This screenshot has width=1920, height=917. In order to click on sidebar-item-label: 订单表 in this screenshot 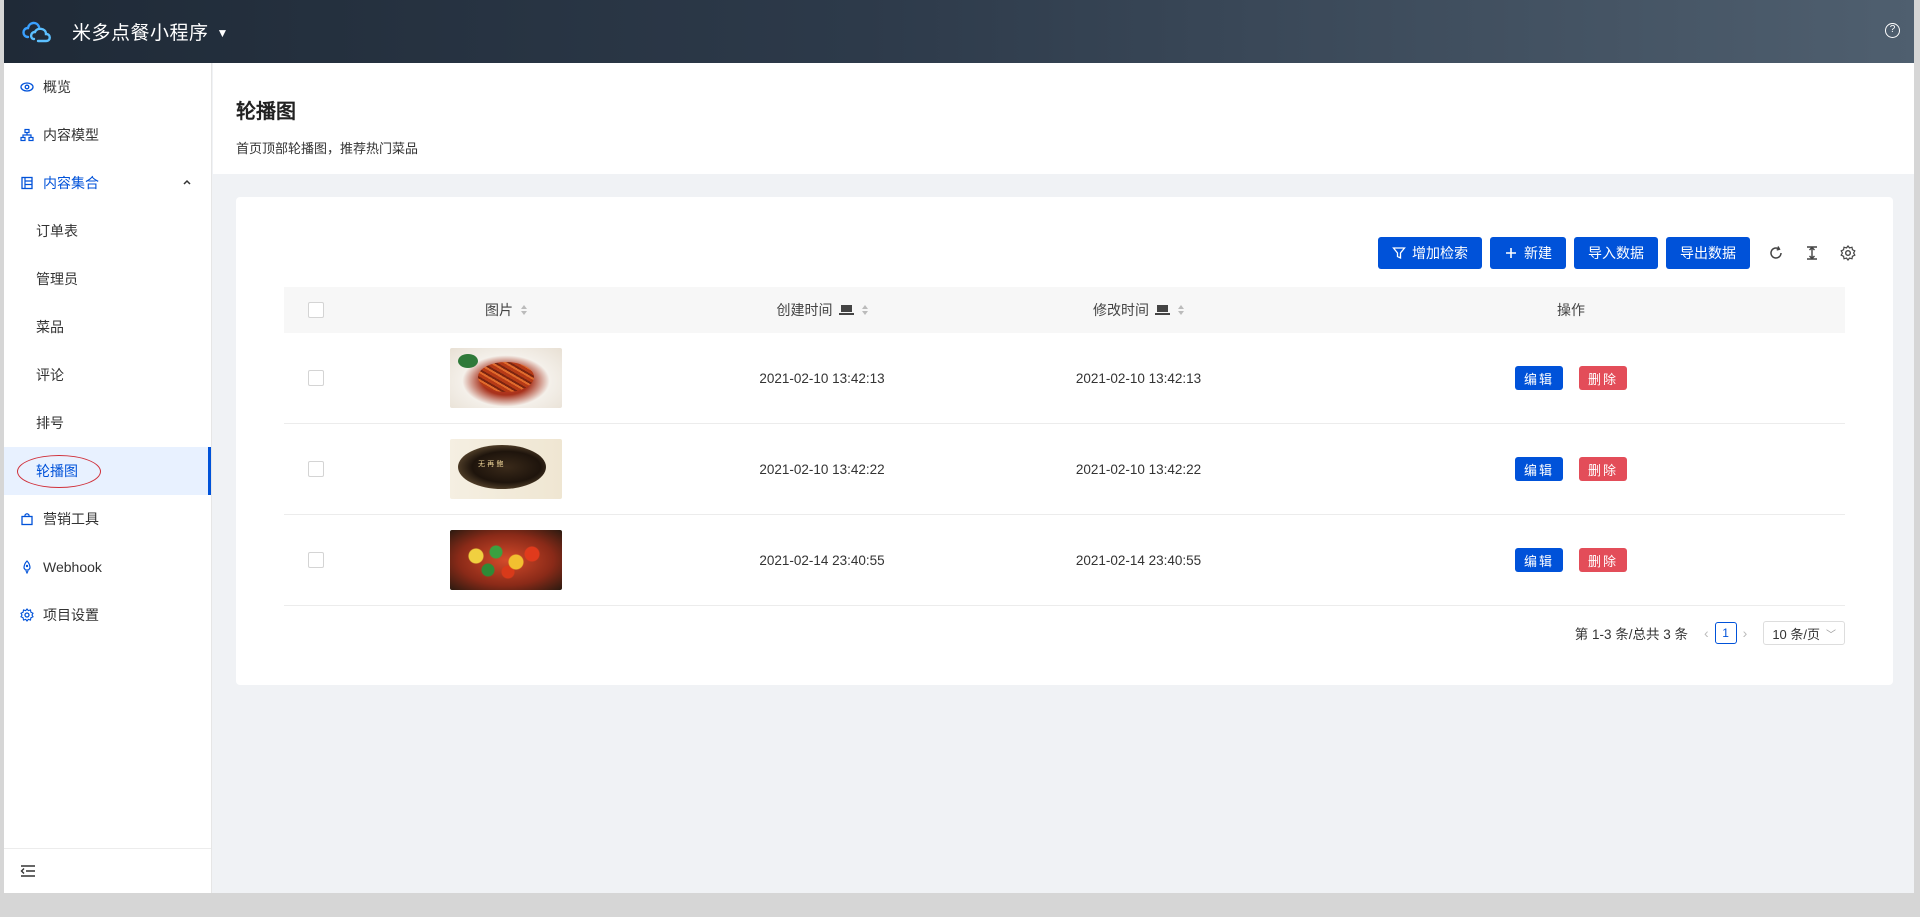, I will do `click(57, 231)`.